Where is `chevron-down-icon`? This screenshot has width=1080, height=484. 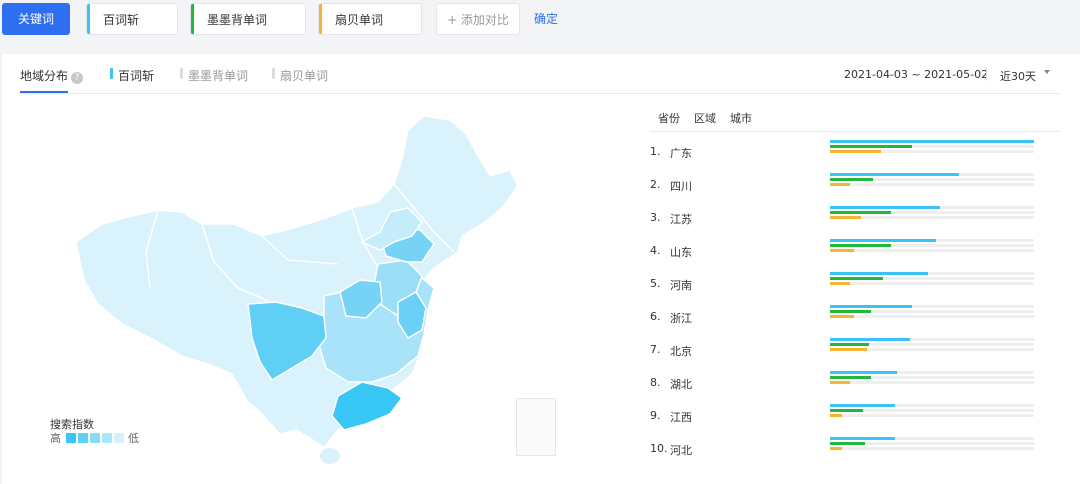 chevron-down-icon is located at coordinates (1047, 72).